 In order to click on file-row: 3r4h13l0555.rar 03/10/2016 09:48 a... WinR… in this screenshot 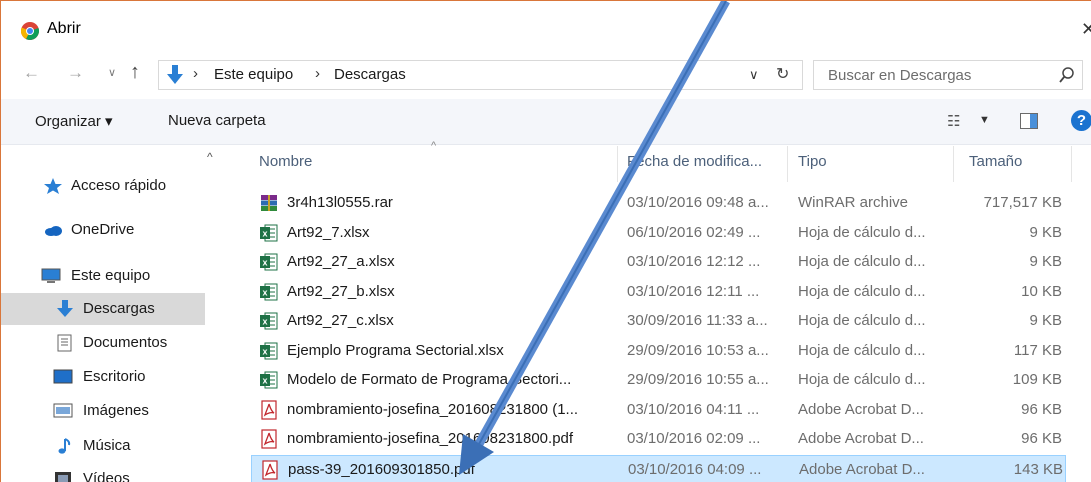, I will do `click(658, 203)`.